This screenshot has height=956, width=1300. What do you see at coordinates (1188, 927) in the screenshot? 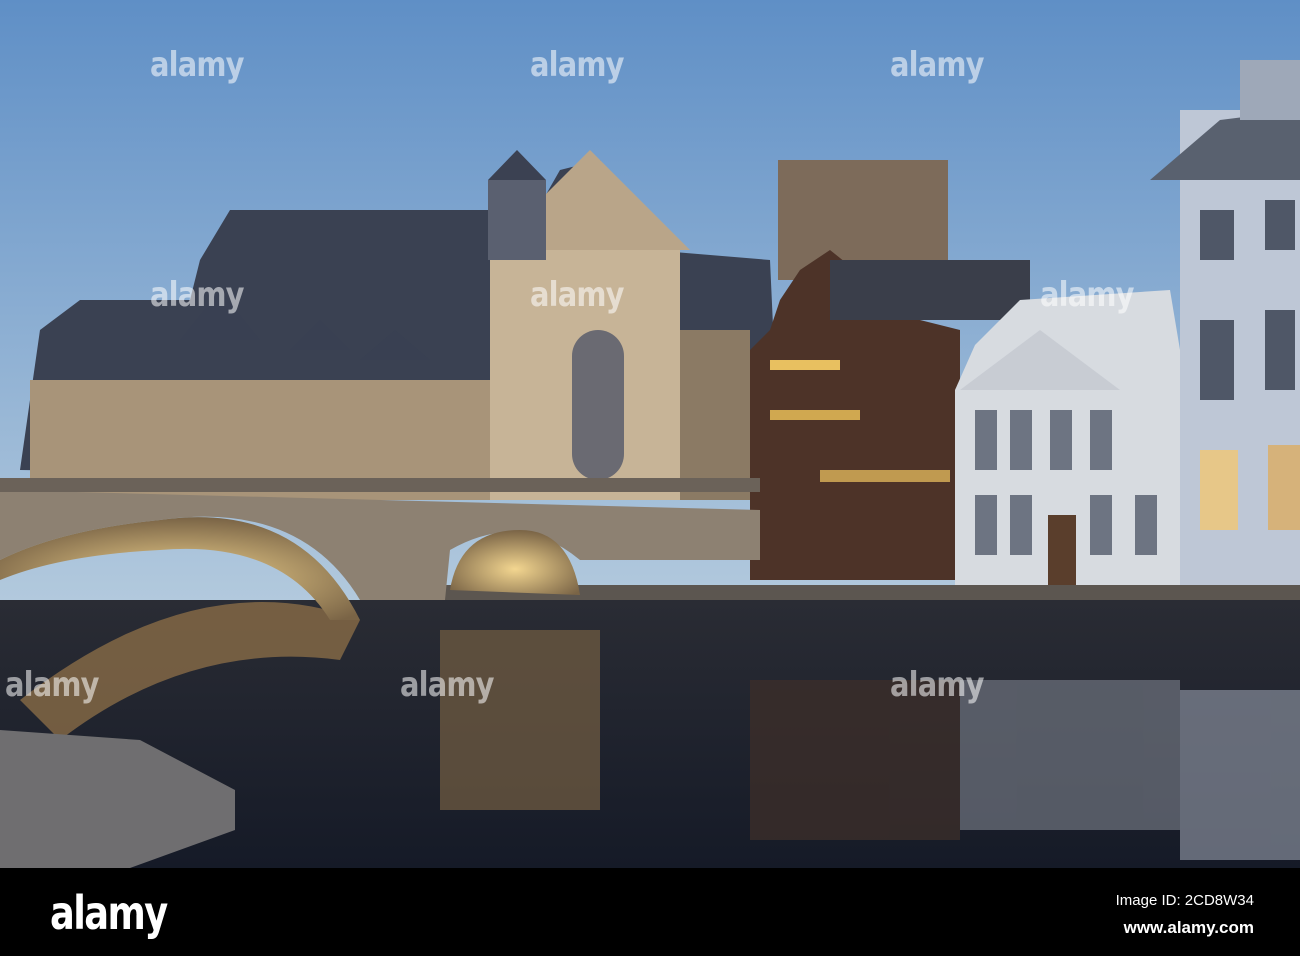
I see `site-url: www.alamy.com` at bounding box center [1188, 927].